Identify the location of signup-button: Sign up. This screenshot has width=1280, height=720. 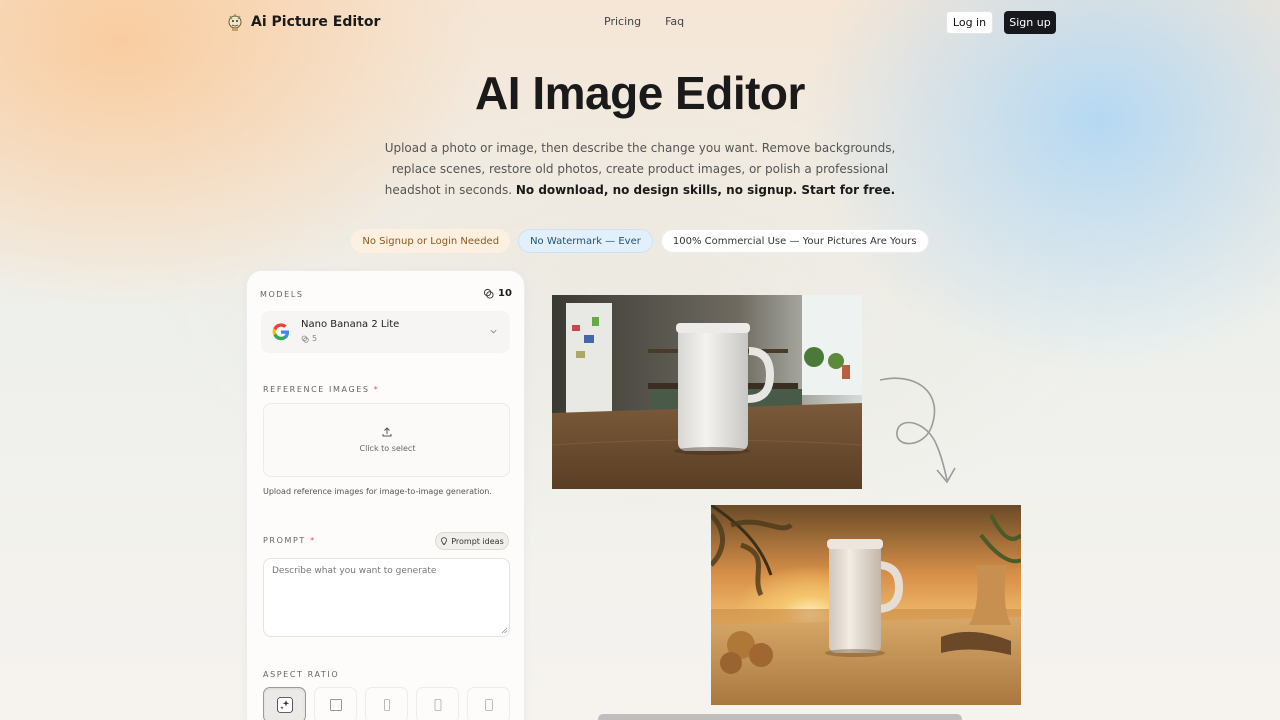
(1030, 22).